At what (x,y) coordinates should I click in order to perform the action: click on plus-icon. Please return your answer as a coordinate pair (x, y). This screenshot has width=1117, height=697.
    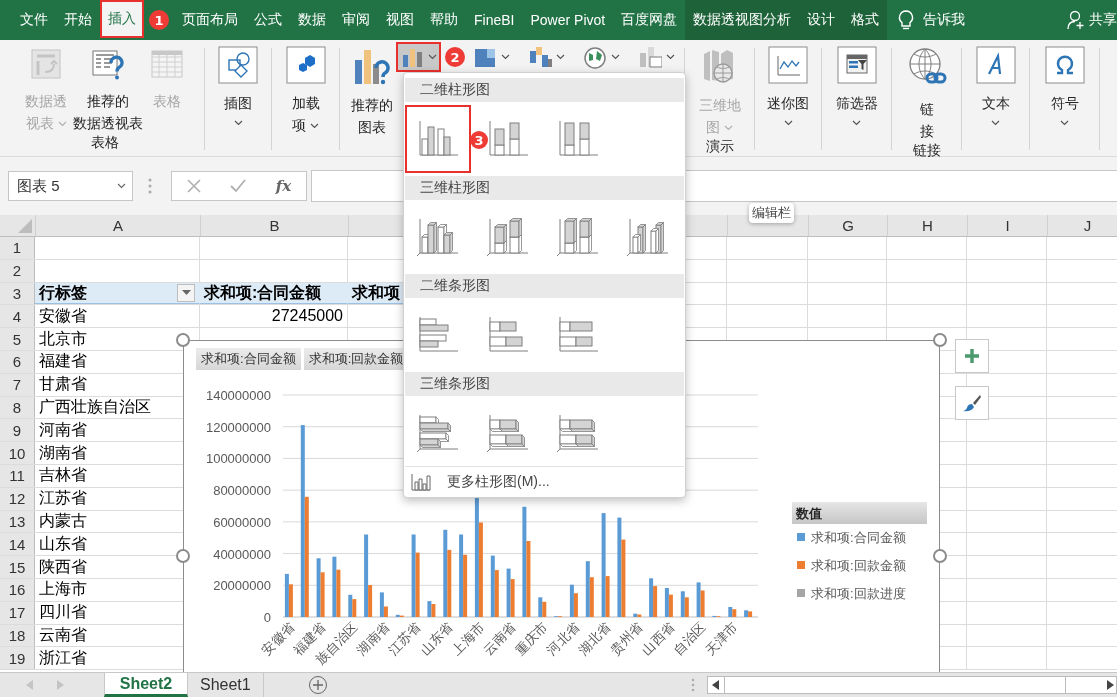
    Looking at the image, I should click on (972, 356).